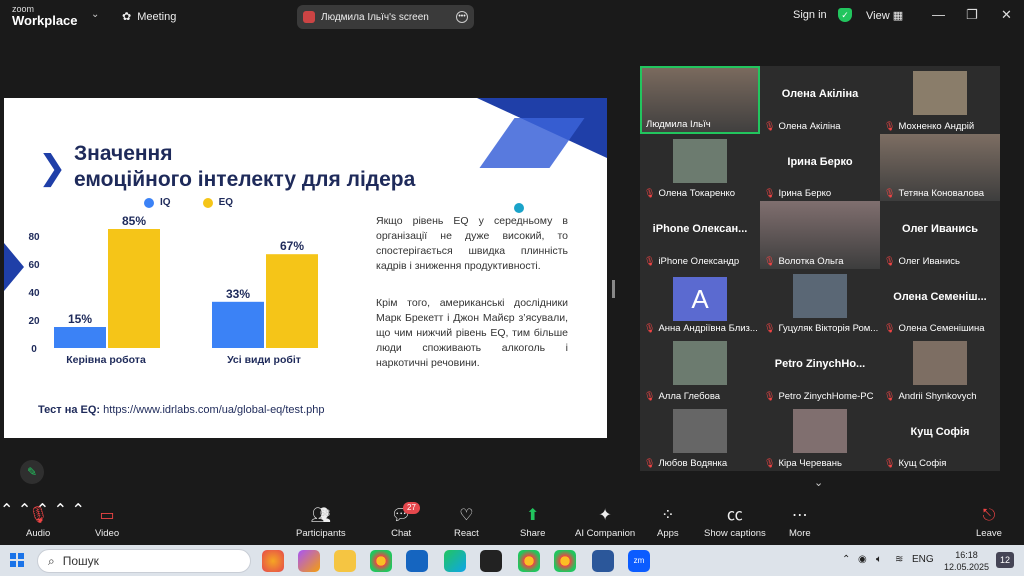 The width and height of the screenshot is (1024, 576). What do you see at coordinates (273, 561) in the screenshot?
I see `firefox-icon` at bounding box center [273, 561].